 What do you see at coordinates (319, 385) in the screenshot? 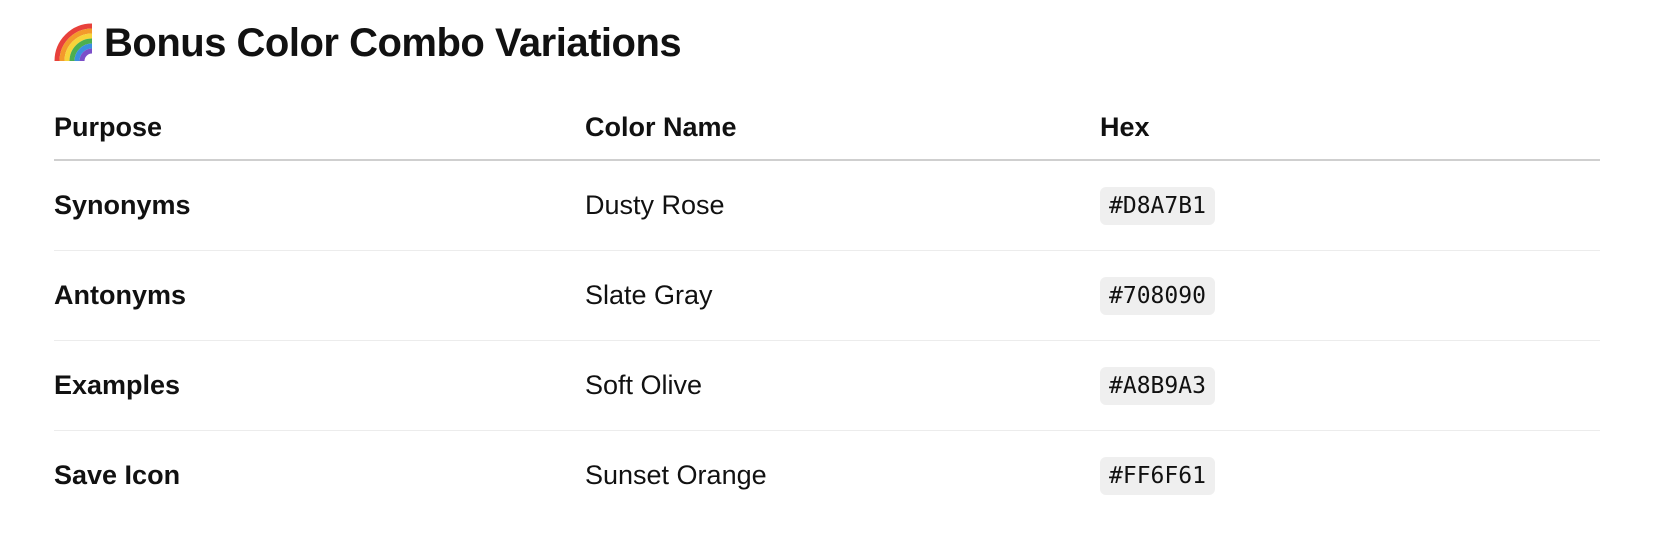
I see `purpose-cell: Examples` at bounding box center [319, 385].